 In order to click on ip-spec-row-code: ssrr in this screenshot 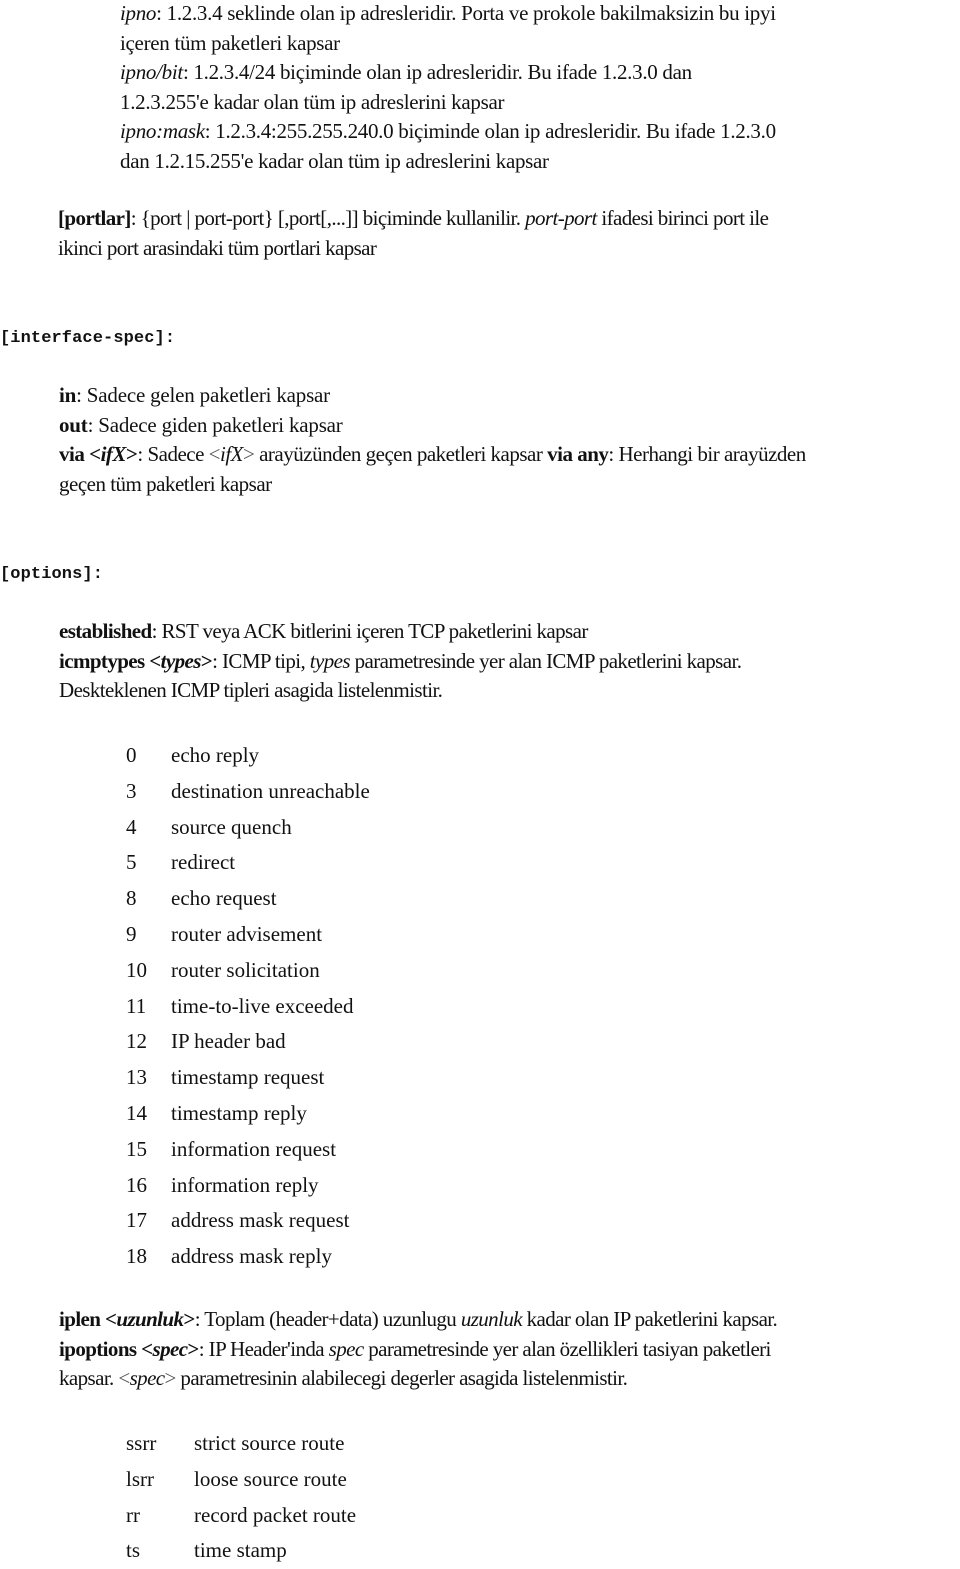, I will do `click(141, 1443)`.